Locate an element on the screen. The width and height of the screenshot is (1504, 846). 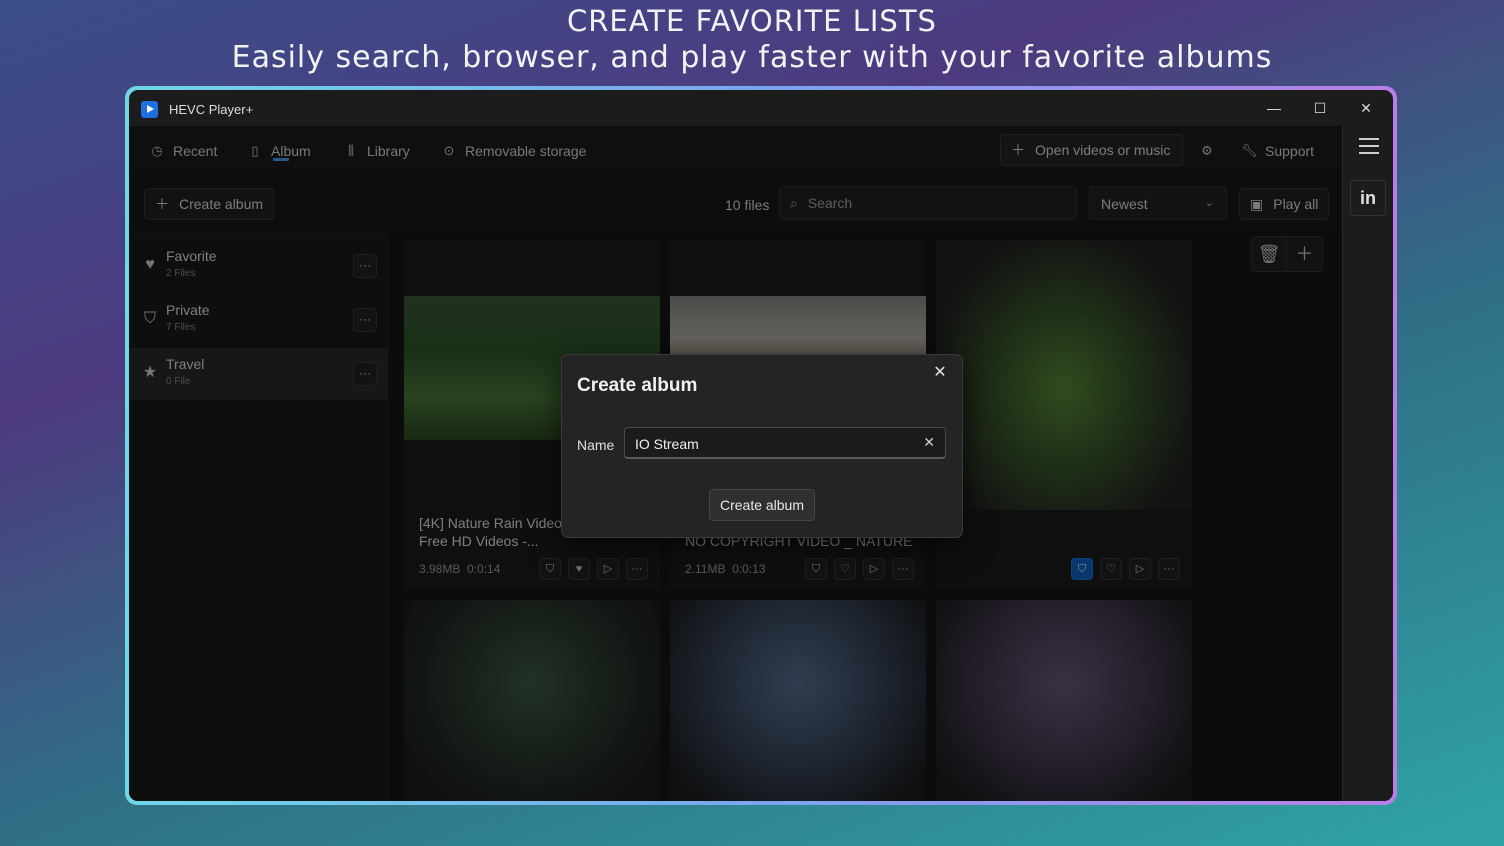
dialog-create-button: Create album is located at coordinates (762, 505).